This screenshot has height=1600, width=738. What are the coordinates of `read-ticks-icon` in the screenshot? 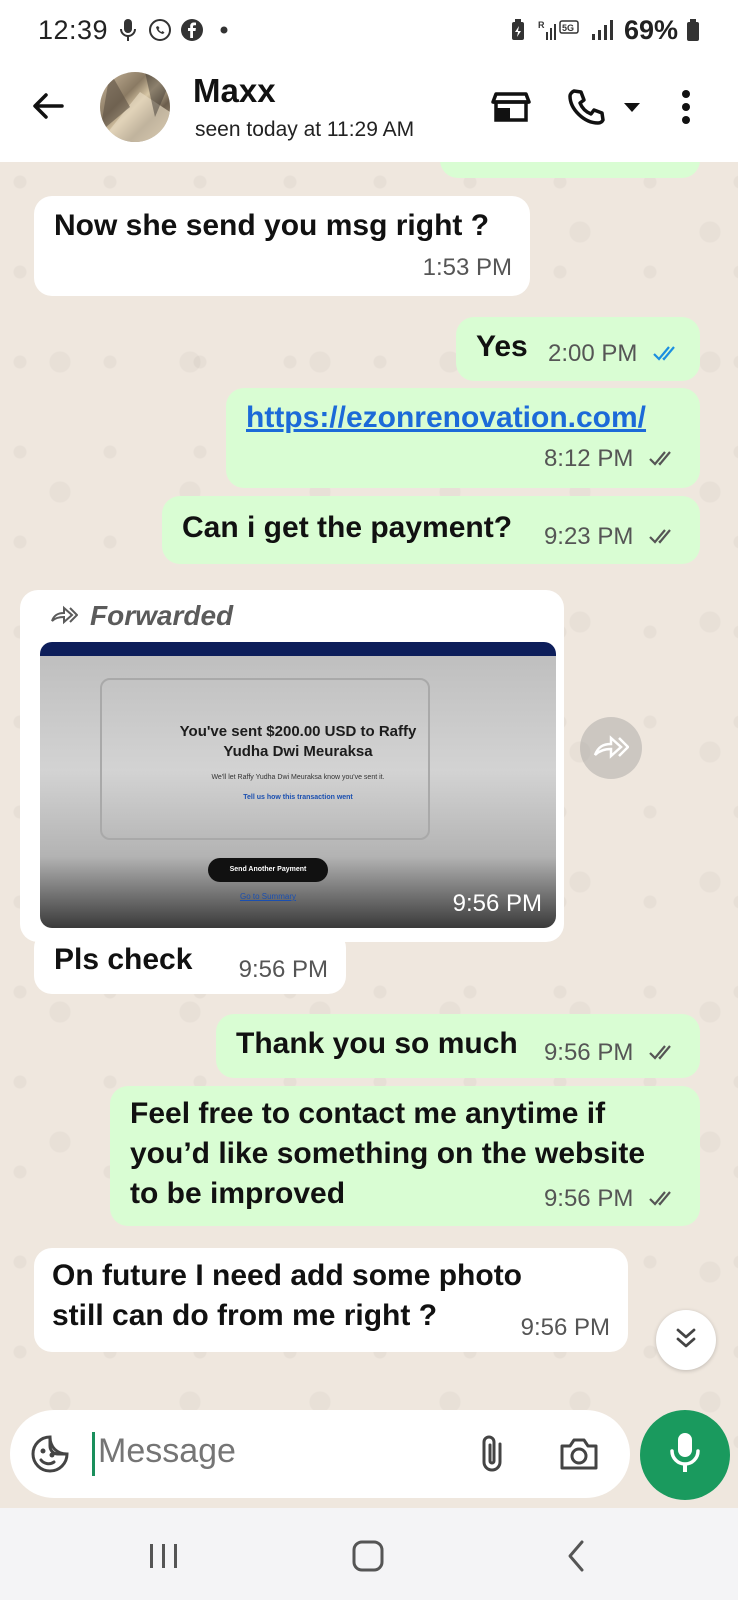 It's located at (667, 355).